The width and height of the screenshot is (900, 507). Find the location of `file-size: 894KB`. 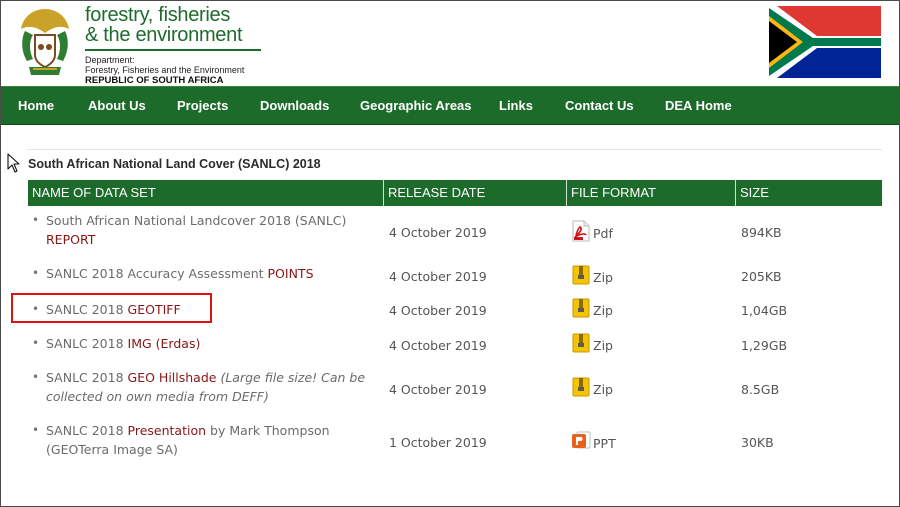

file-size: 894KB is located at coordinates (761, 232).